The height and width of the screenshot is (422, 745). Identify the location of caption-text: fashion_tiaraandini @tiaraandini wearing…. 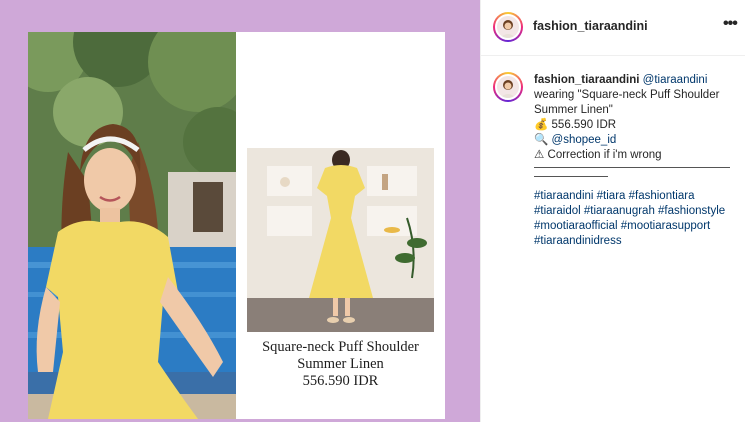
(636, 161).